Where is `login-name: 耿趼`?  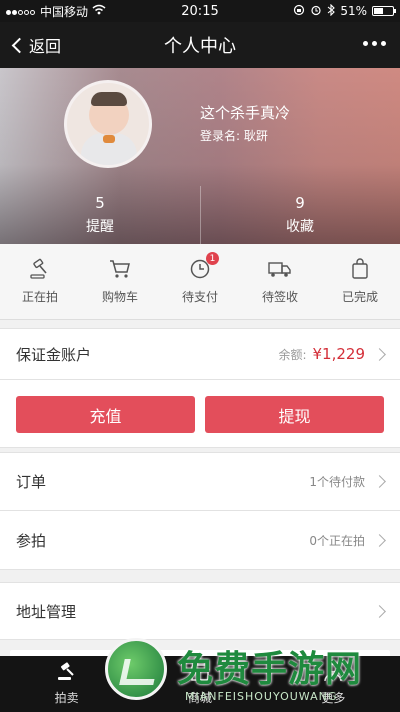
login-name: 耿趼 is located at coordinates (255, 136).